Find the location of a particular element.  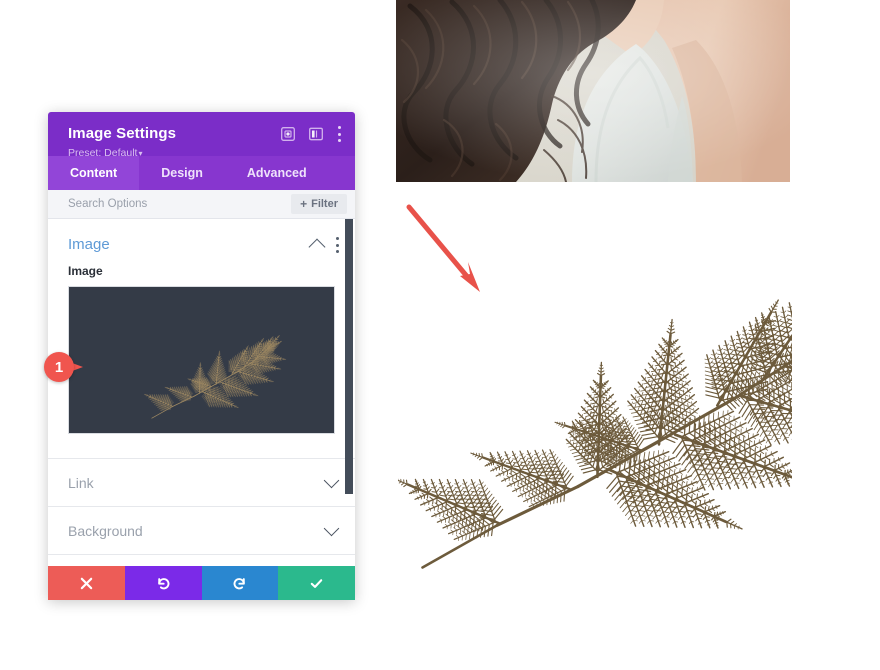

modal-footer is located at coordinates (201, 583).